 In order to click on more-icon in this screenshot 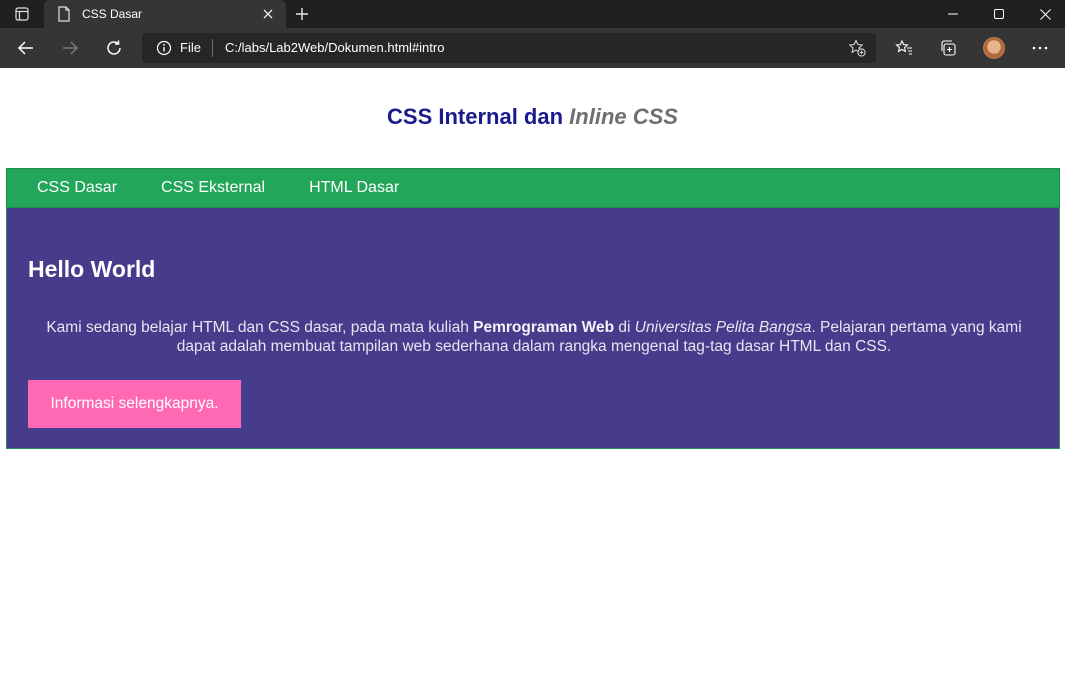, I will do `click(1040, 48)`.